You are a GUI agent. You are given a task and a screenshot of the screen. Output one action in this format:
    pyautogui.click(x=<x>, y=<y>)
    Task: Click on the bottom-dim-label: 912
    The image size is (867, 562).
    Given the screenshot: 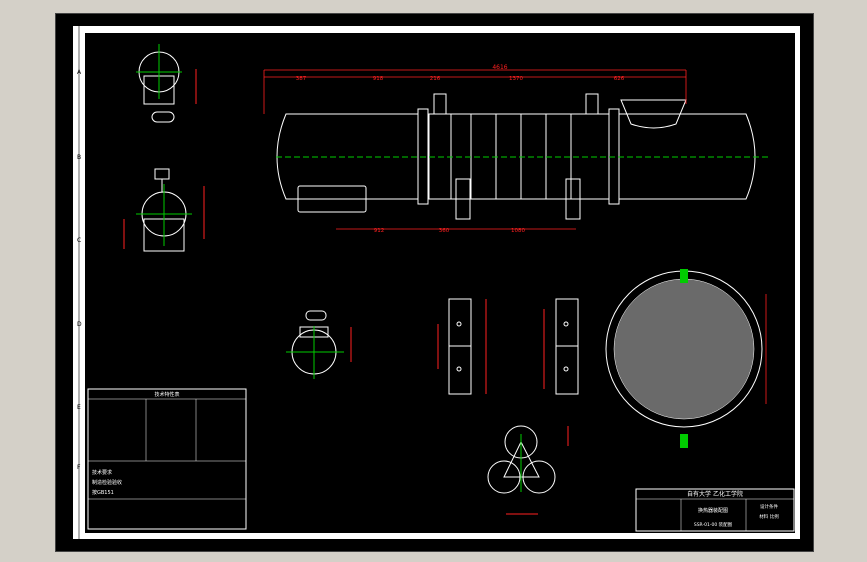 What is the action you would take?
    pyautogui.click(x=379, y=231)
    